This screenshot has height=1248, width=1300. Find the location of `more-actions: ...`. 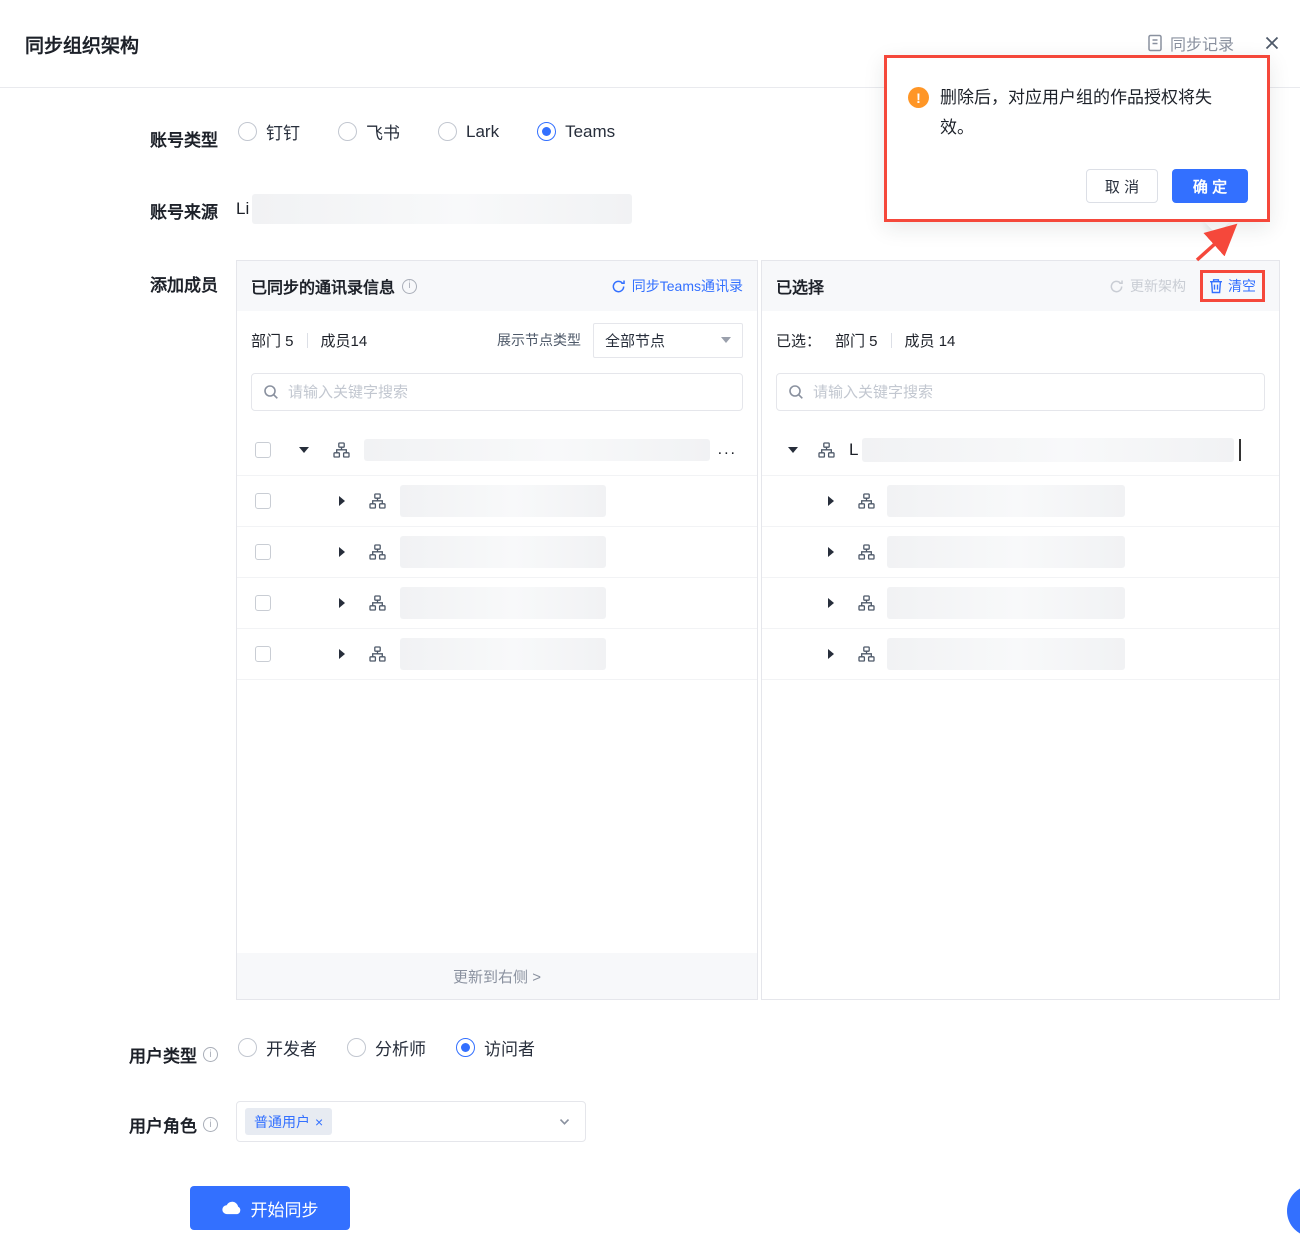

more-actions: ... is located at coordinates (727, 450).